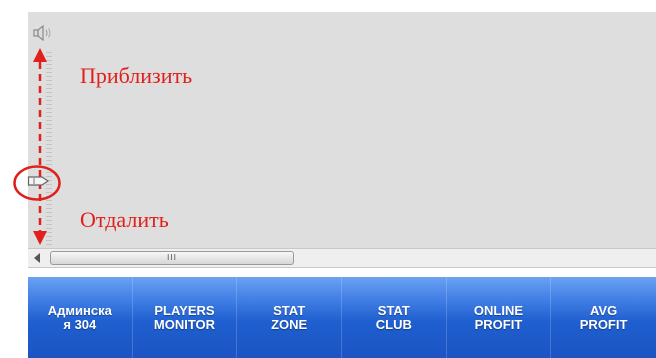  What do you see at coordinates (394, 317) in the screenshot?
I see `toolbar-button-stat-club: STAT CLUB` at bounding box center [394, 317].